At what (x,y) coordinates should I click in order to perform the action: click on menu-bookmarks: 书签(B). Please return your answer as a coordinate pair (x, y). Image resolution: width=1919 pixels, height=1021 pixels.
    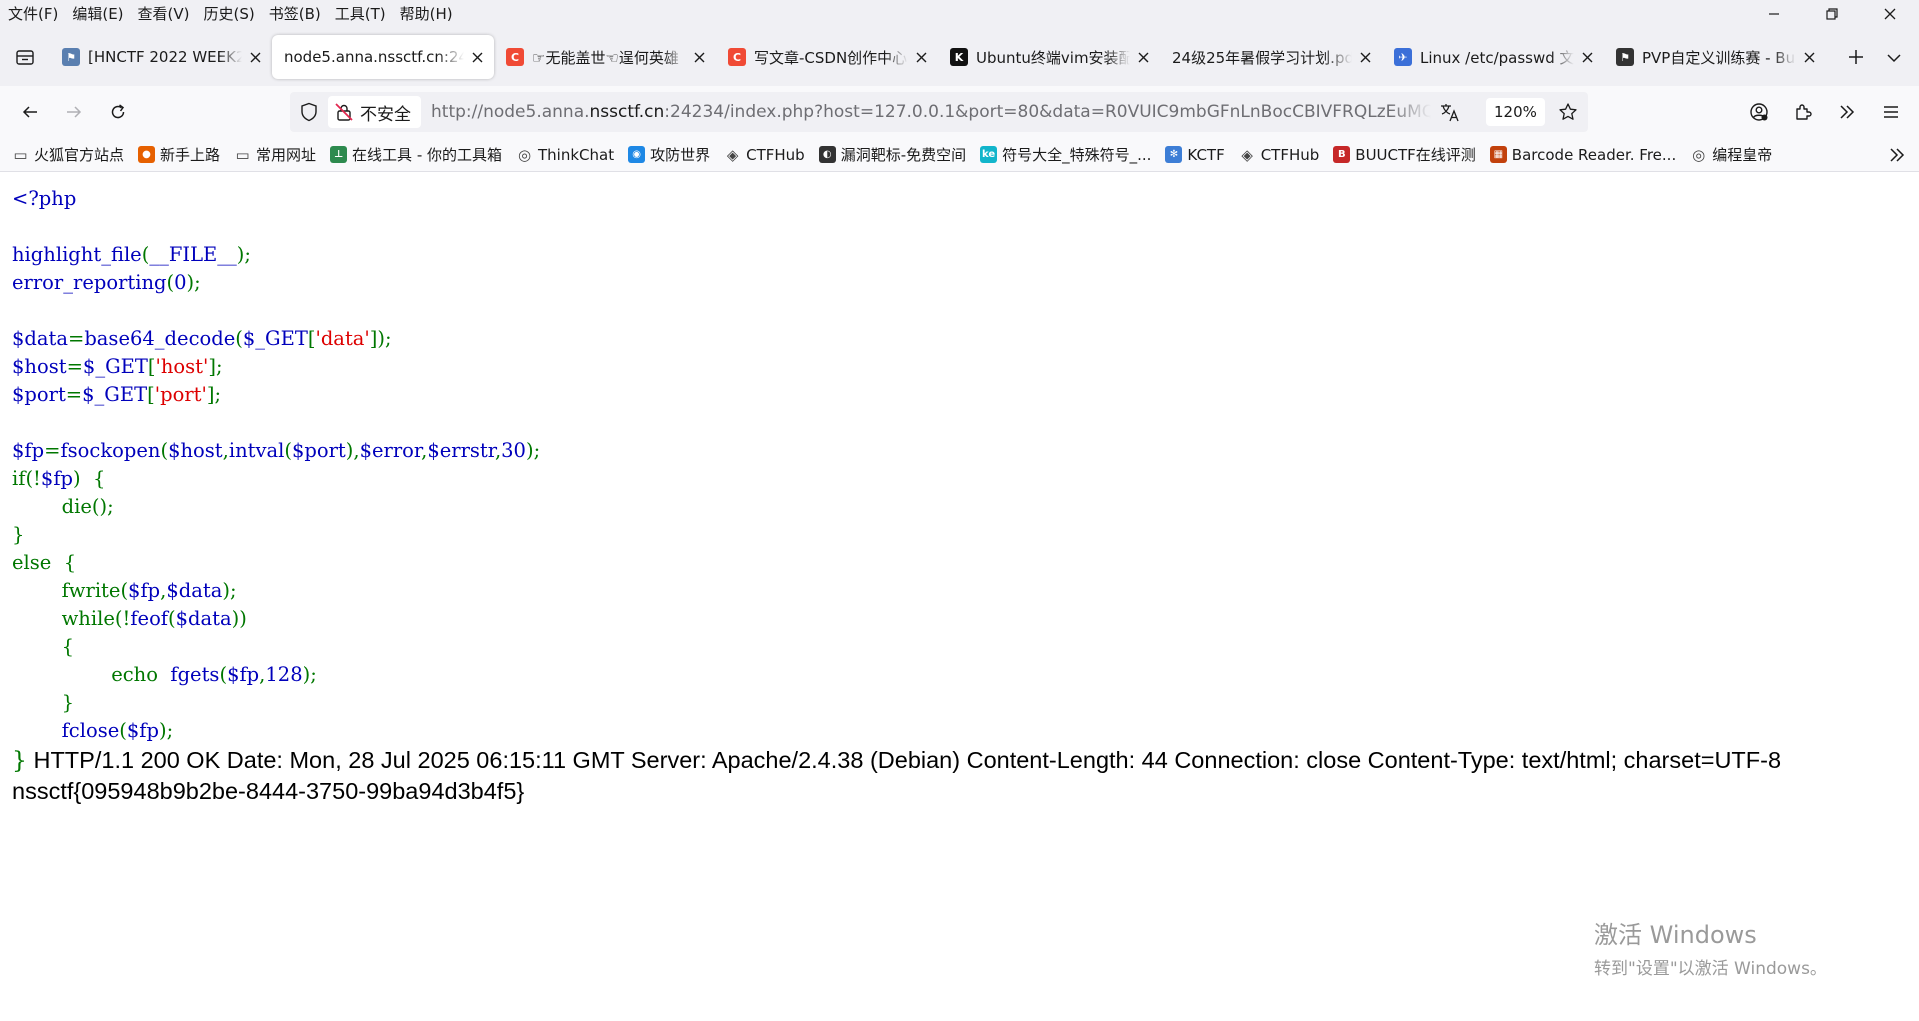
    Looking at the image, I should click on (295, 14).